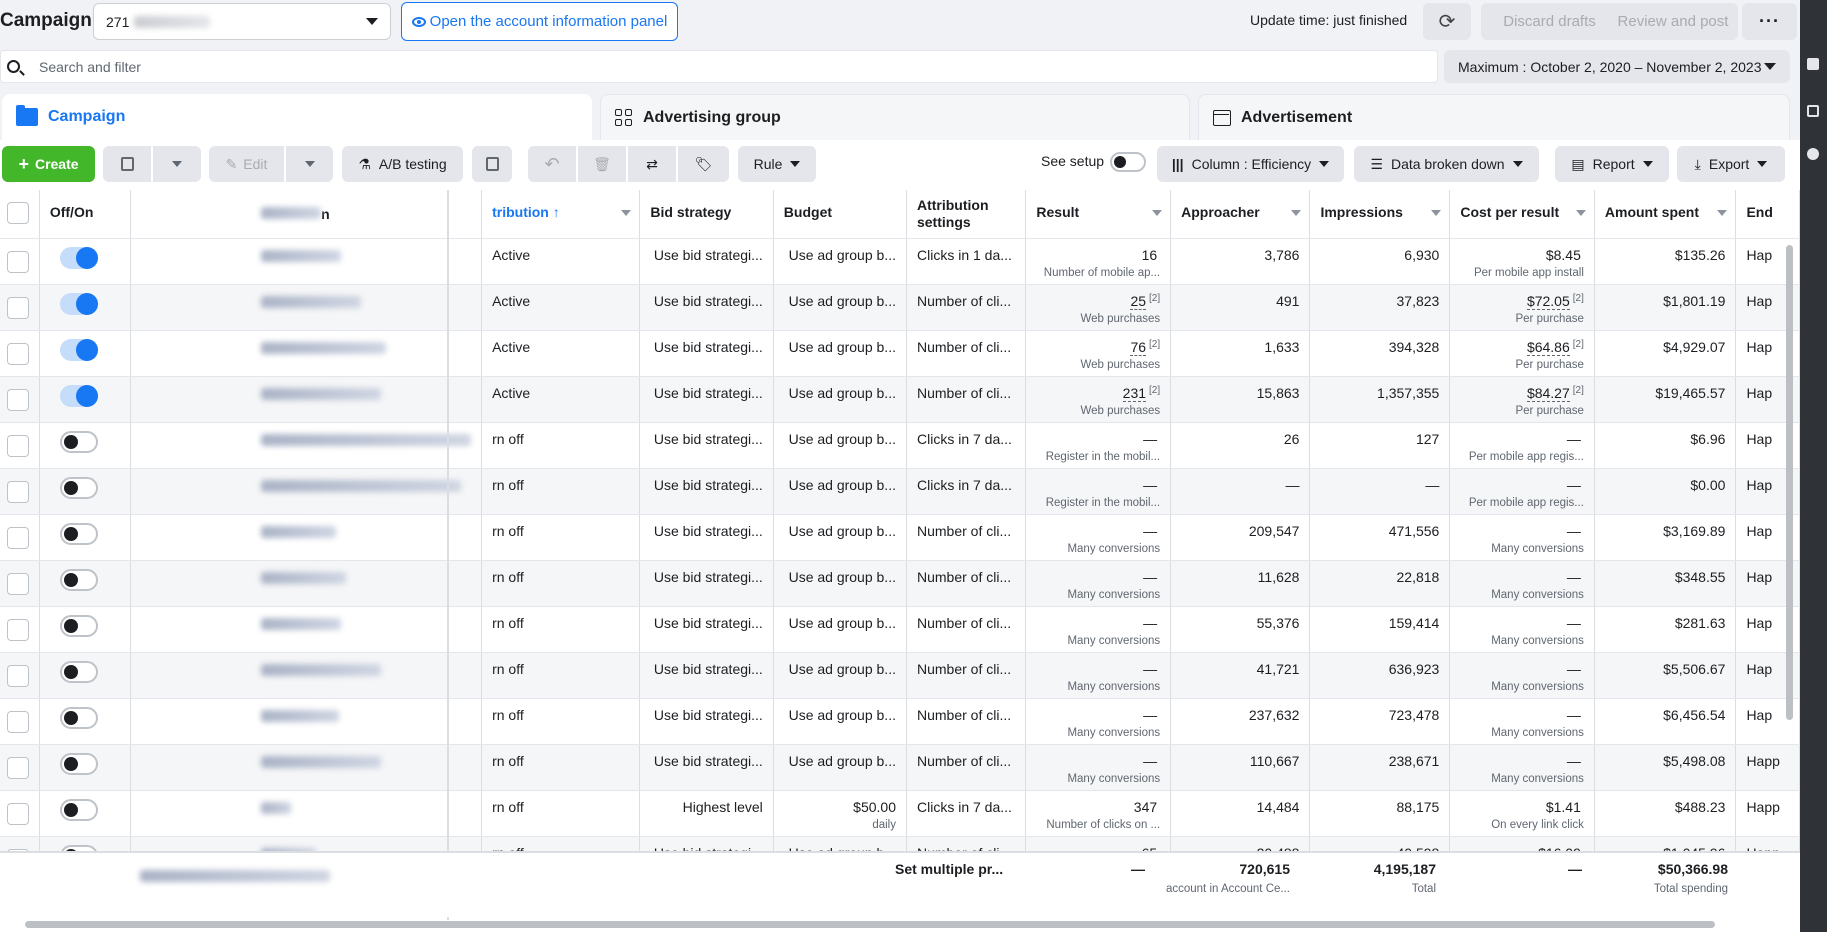  Describe the element at coordinates (1789, 482) in the screenshot. I see `vertical-scrollbar` at that location.